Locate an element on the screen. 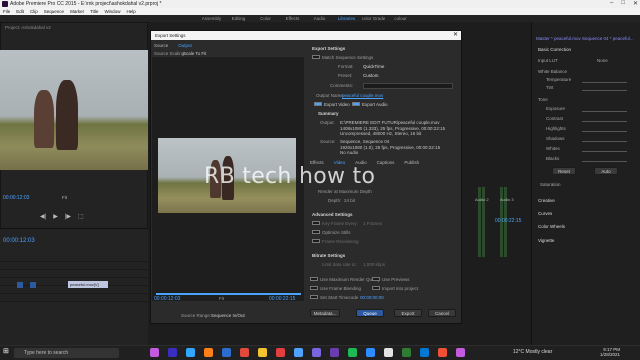 The height and width of the screenshot is (360, 640). exposure-slider is located at coordinates (604, 111).